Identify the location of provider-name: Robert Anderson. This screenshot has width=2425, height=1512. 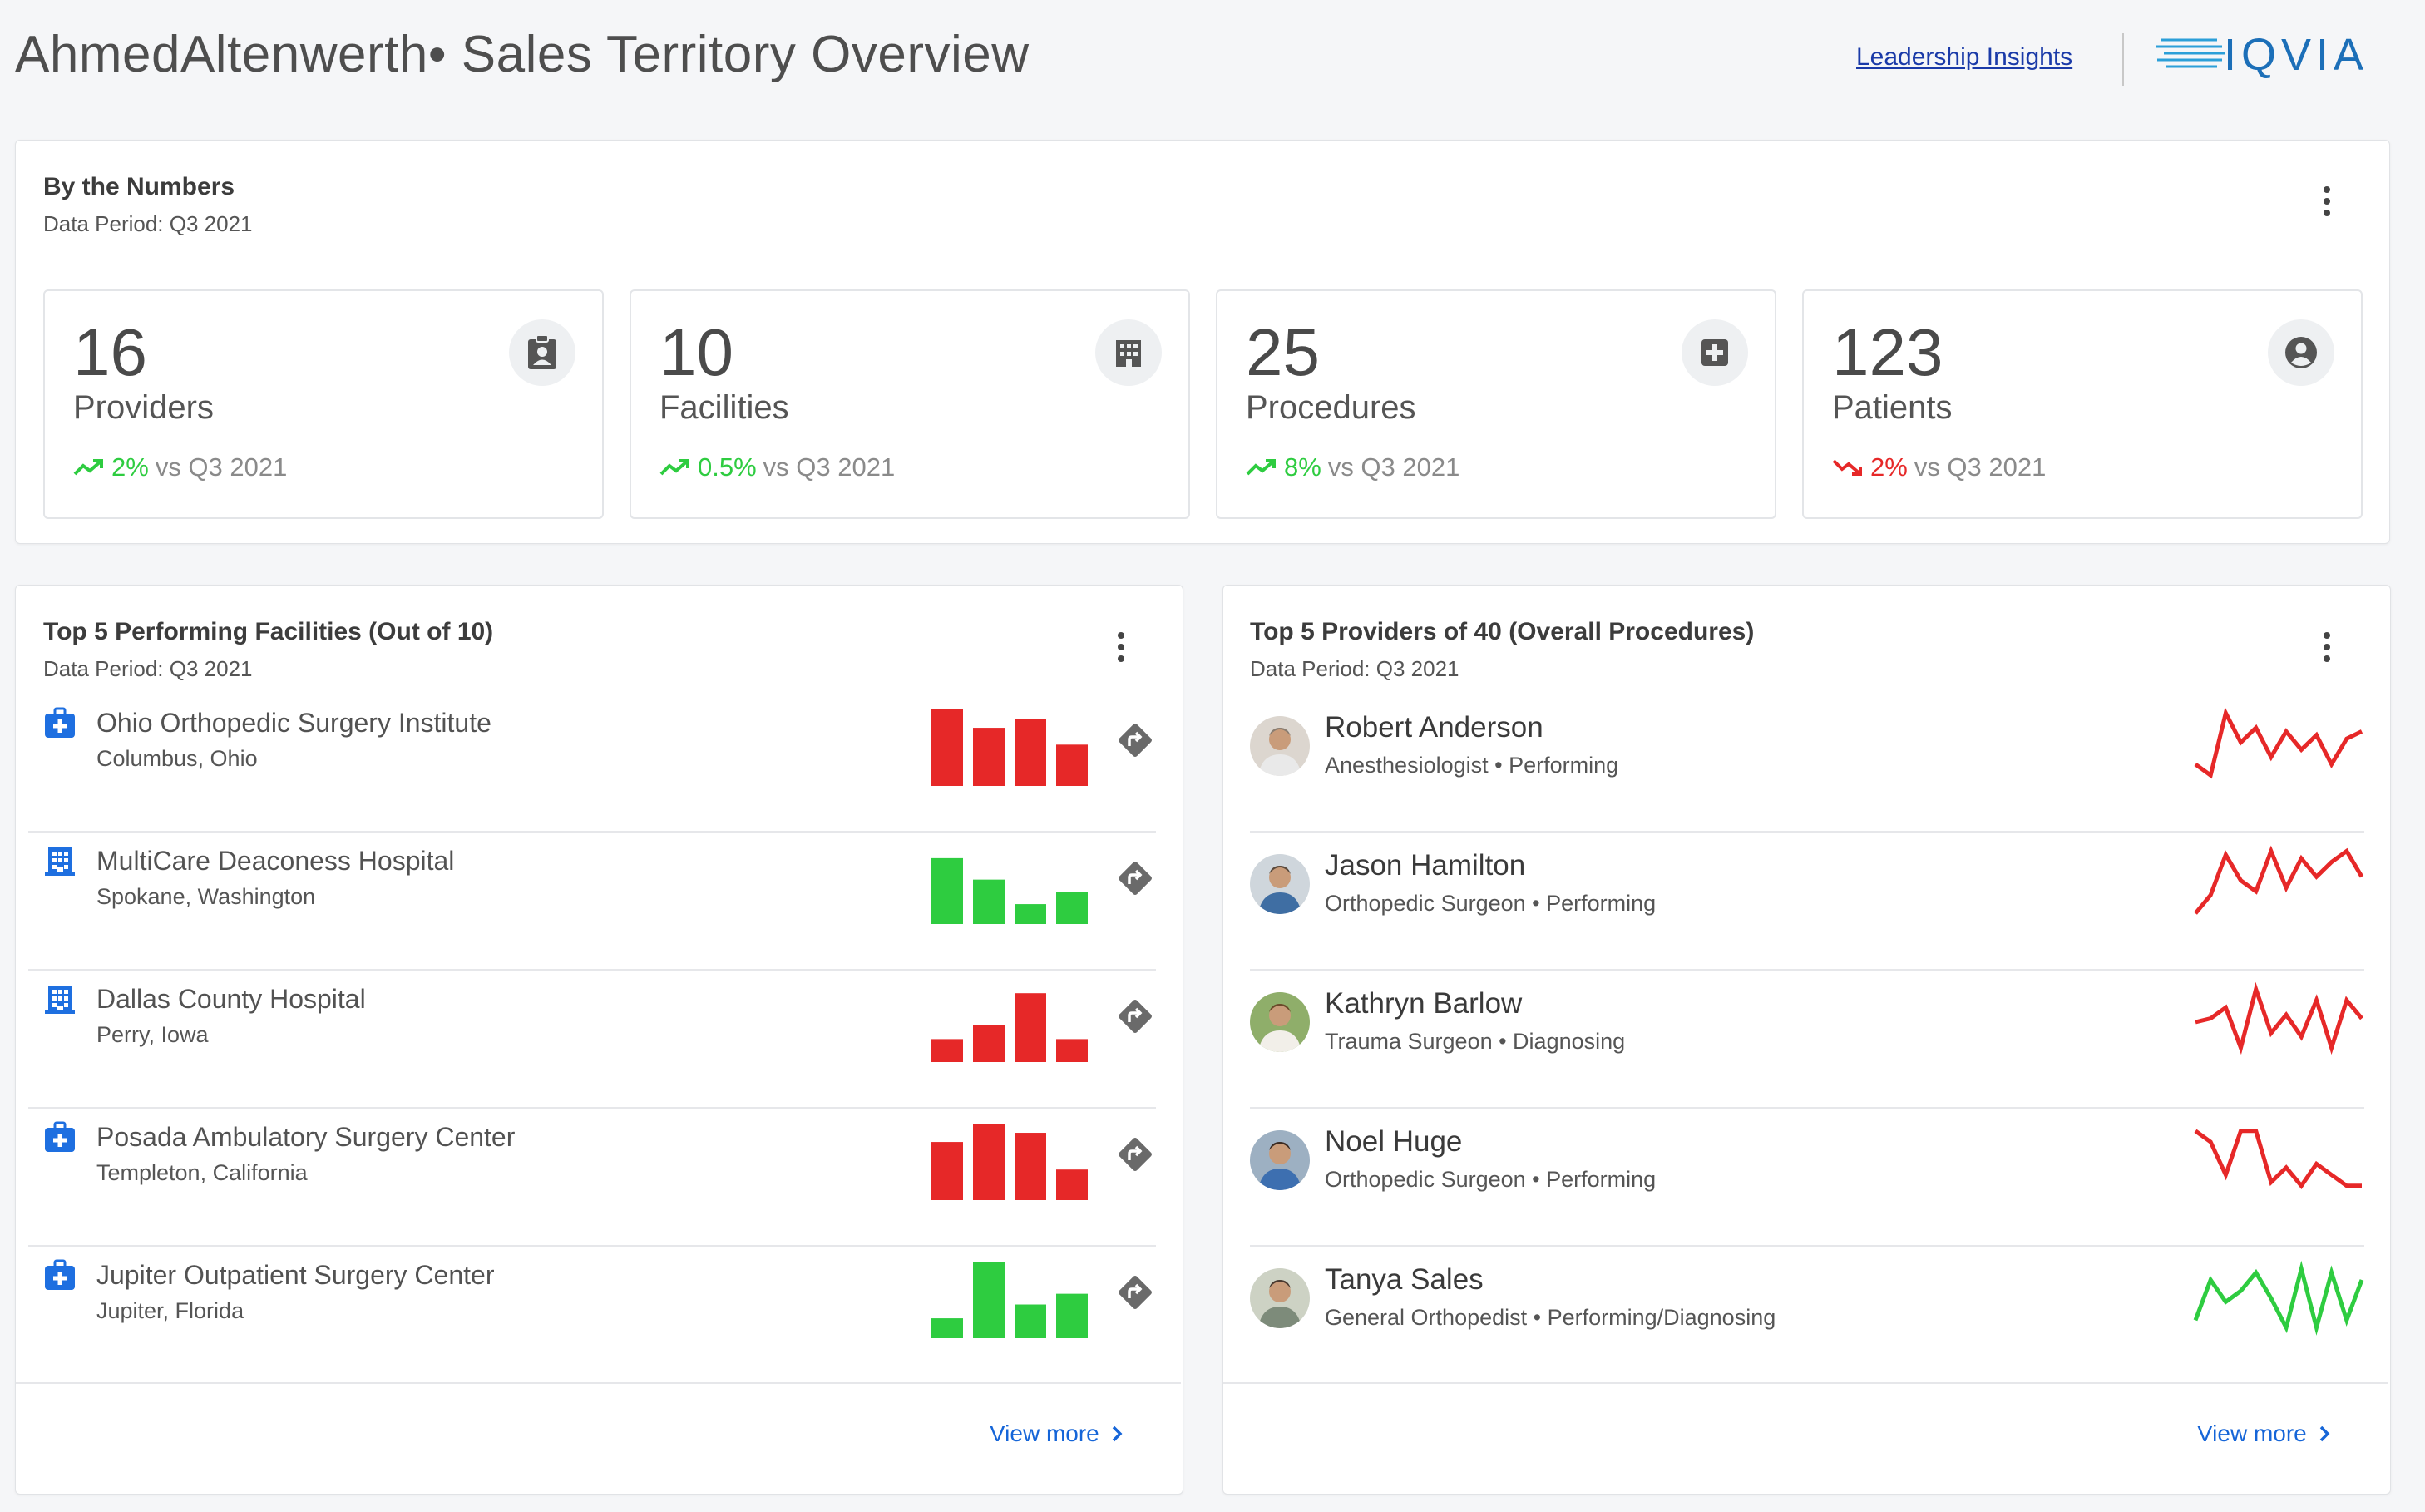
(1434, 727).